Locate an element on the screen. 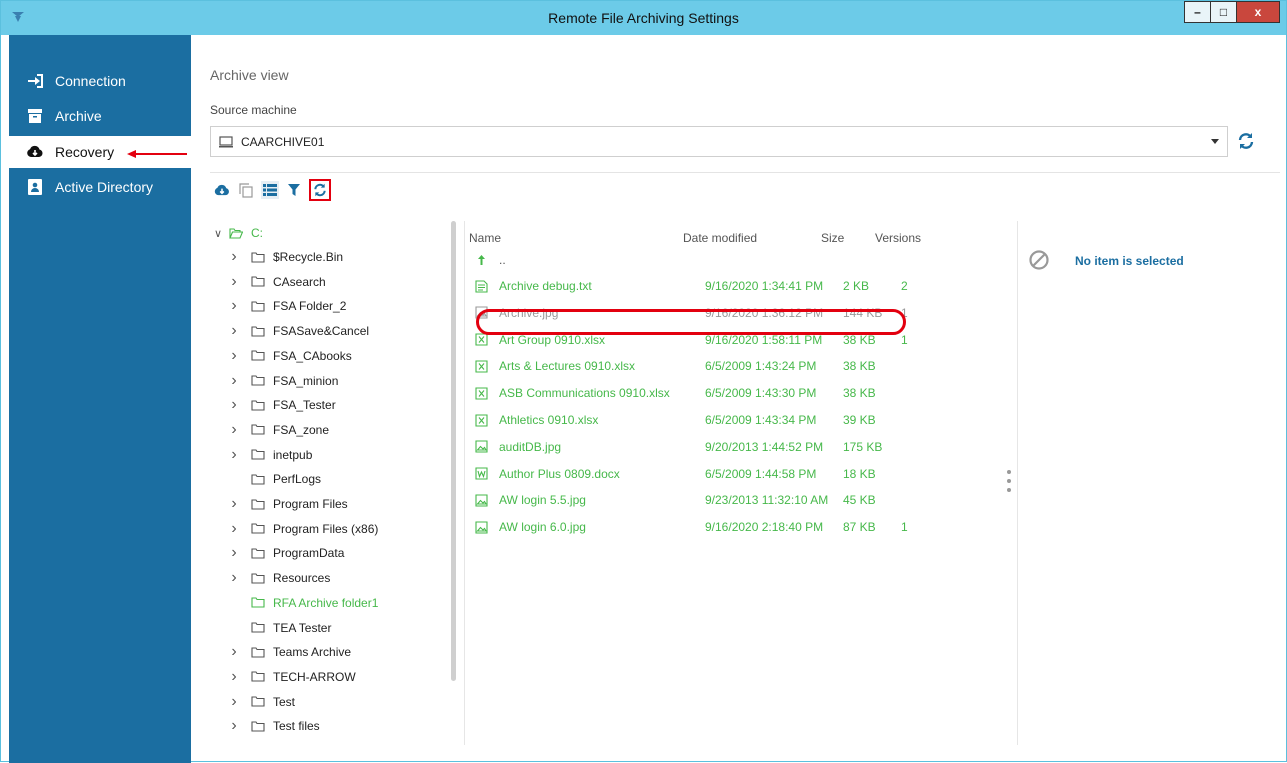 This screenshot has width=1287, height=763. tree-item: › FSA Folder_2 is located at coordinates (287, 306).